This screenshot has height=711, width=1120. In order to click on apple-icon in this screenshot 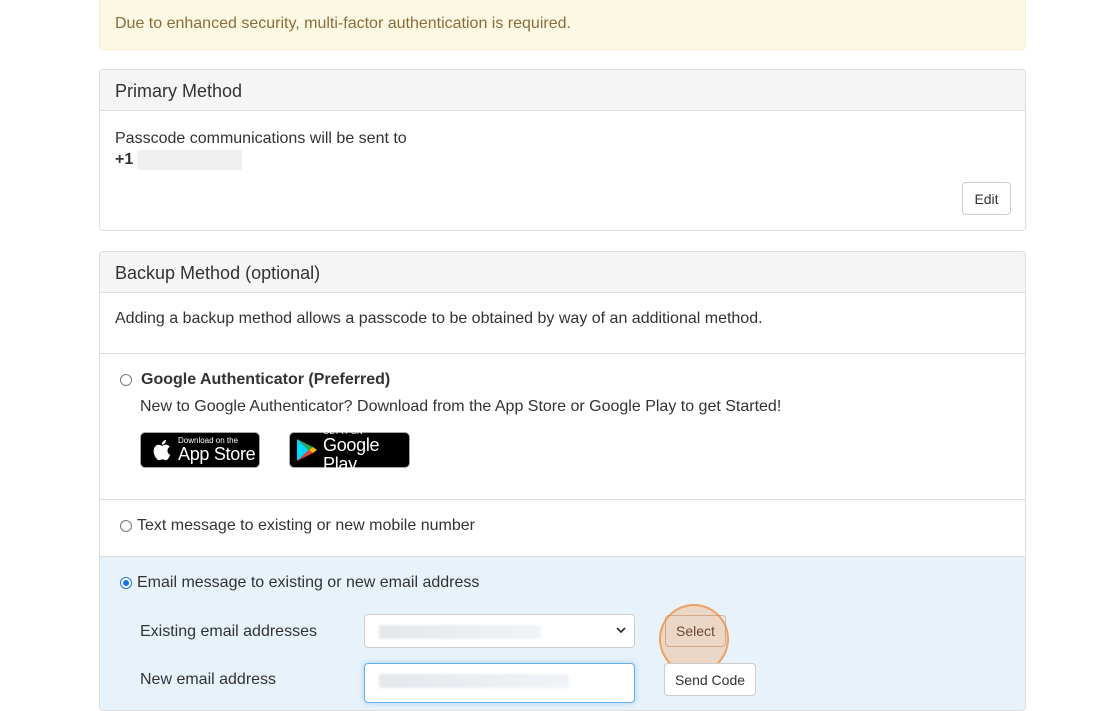, I will do `click(161, 450)`.